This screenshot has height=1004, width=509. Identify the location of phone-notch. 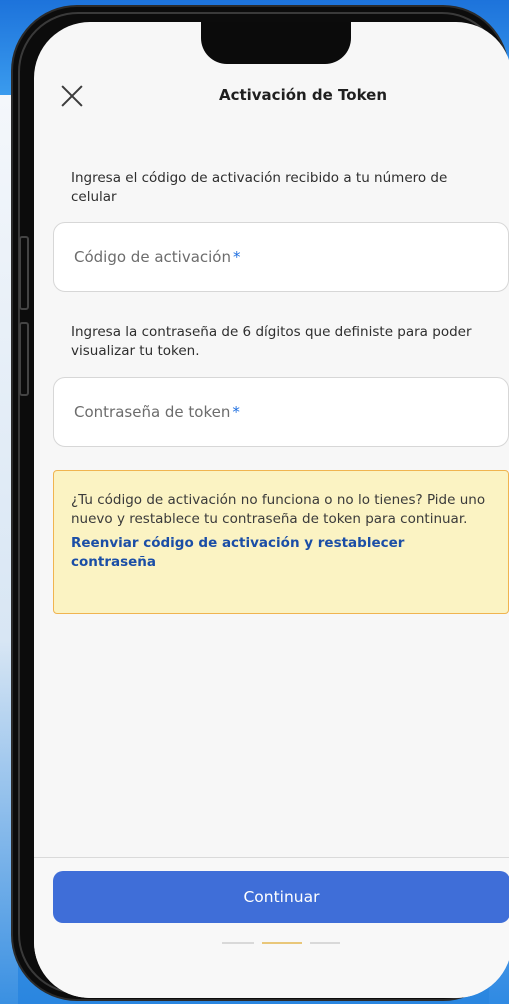
(276, 43).